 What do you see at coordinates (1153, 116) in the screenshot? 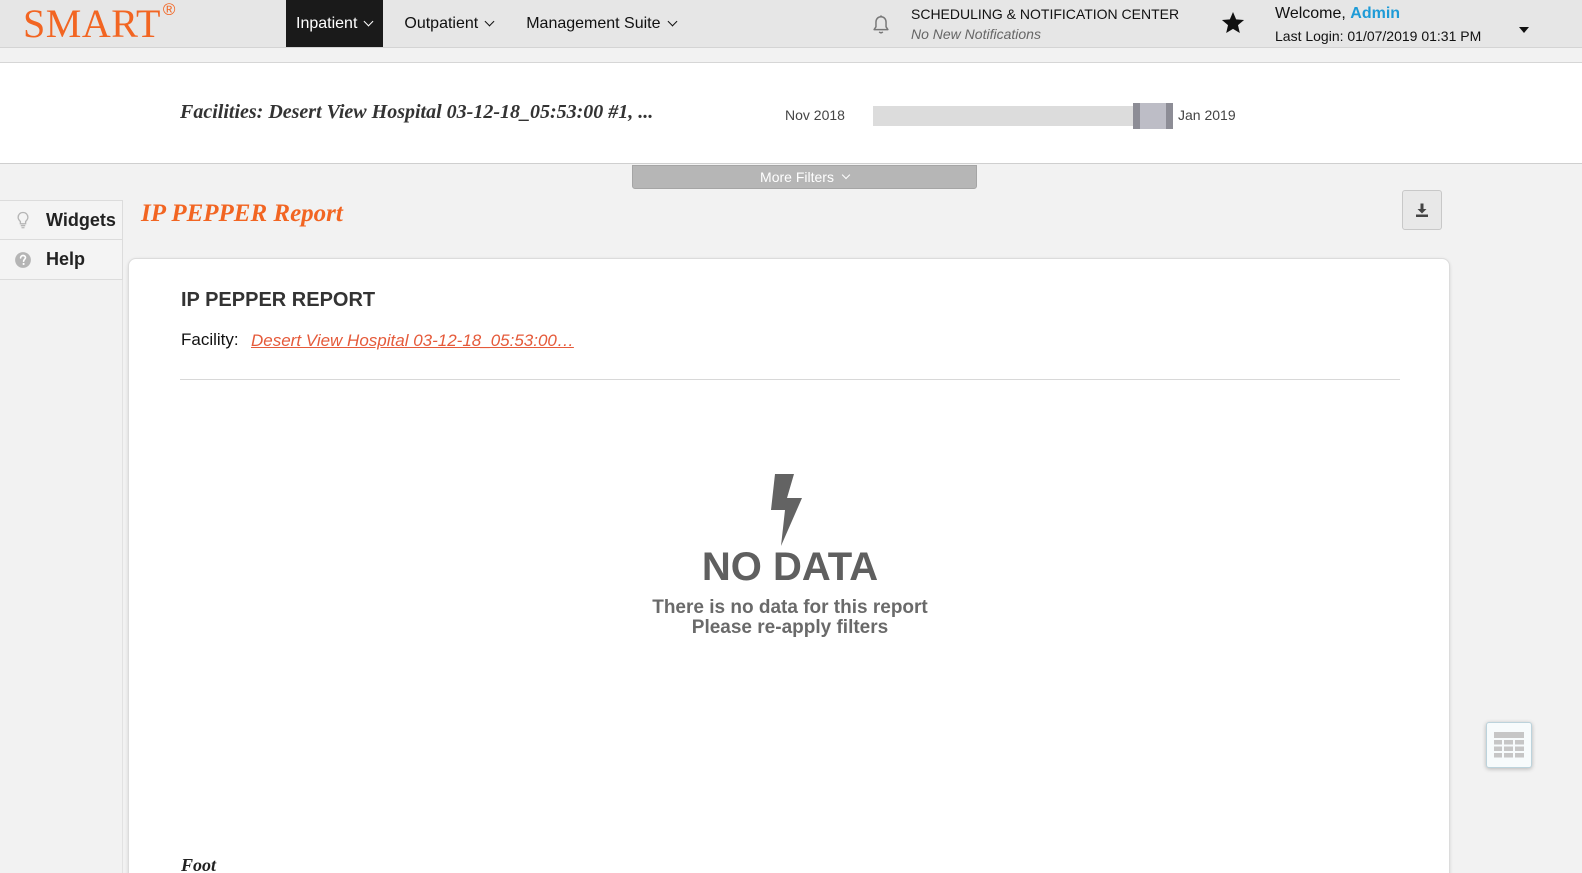
I see `date-range-slider-handle` at bounding box center [1153, 116].